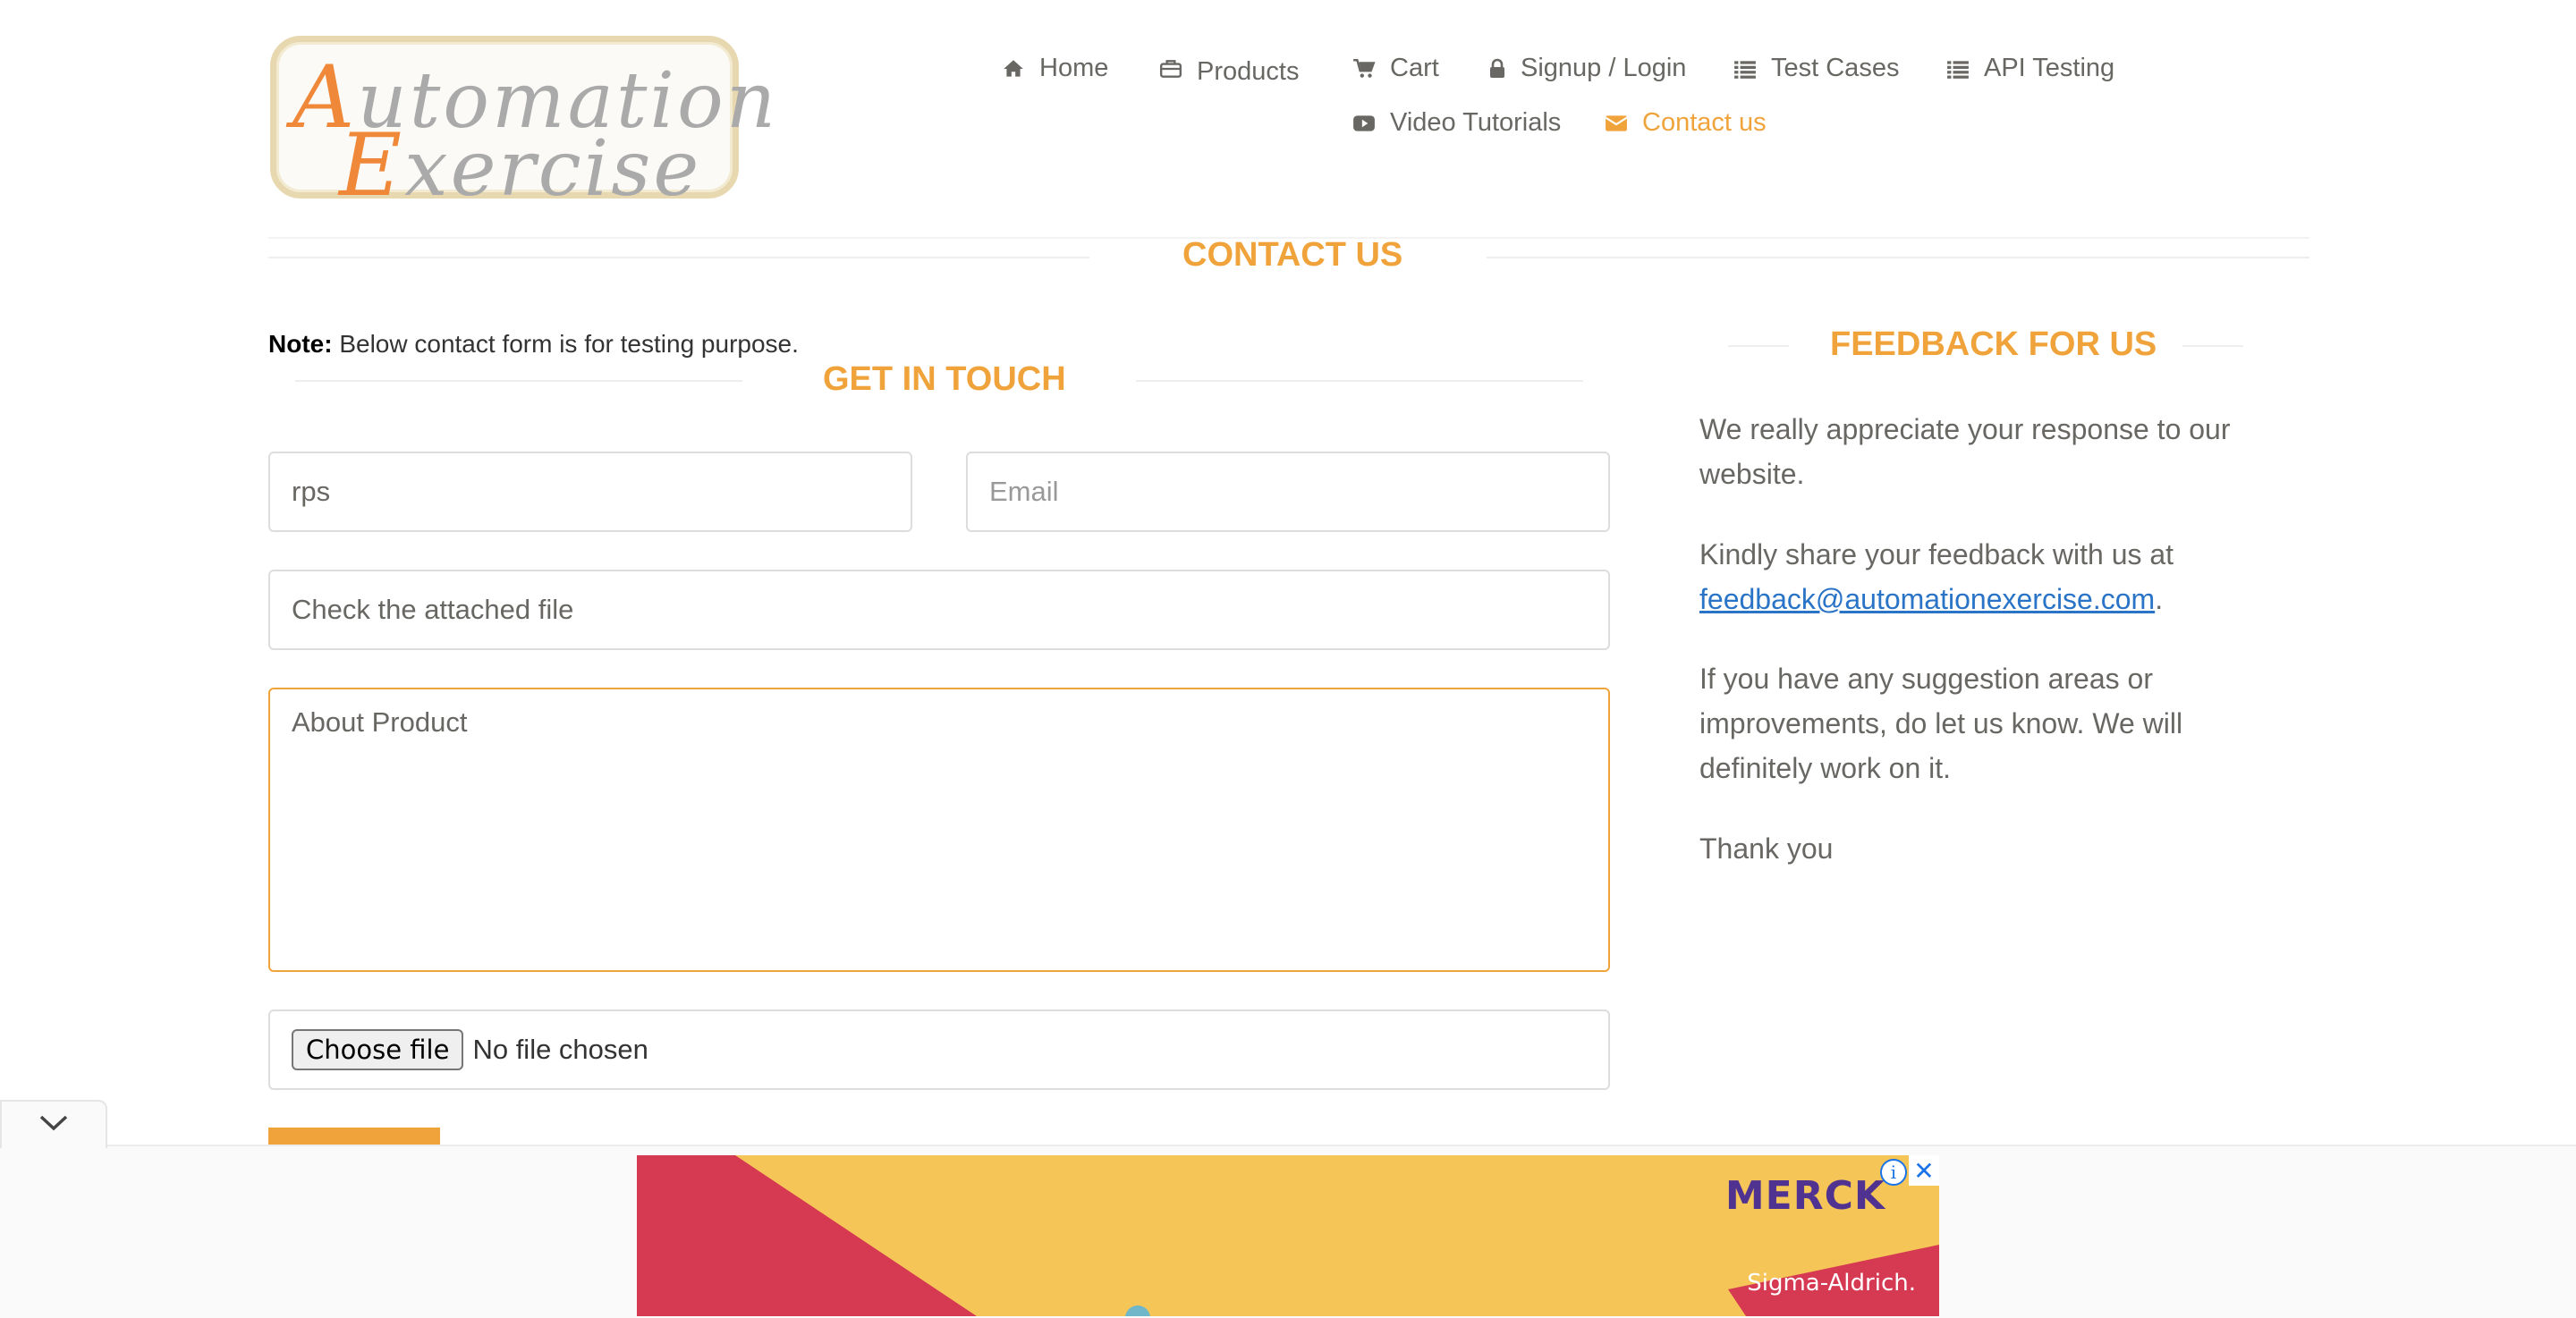 The image size is (2576, 1318). Describe the element at coordinates (1616, 124) in the screenshot. I see `envelope-icon` at that location.